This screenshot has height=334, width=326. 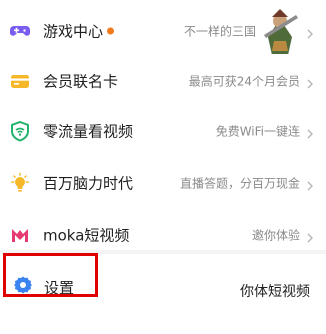 What do you see at coordinates (219, 31) in the screenshot?
I see `menu-item-subtitle: 不一样的三国` at bounding box center [219, 31].